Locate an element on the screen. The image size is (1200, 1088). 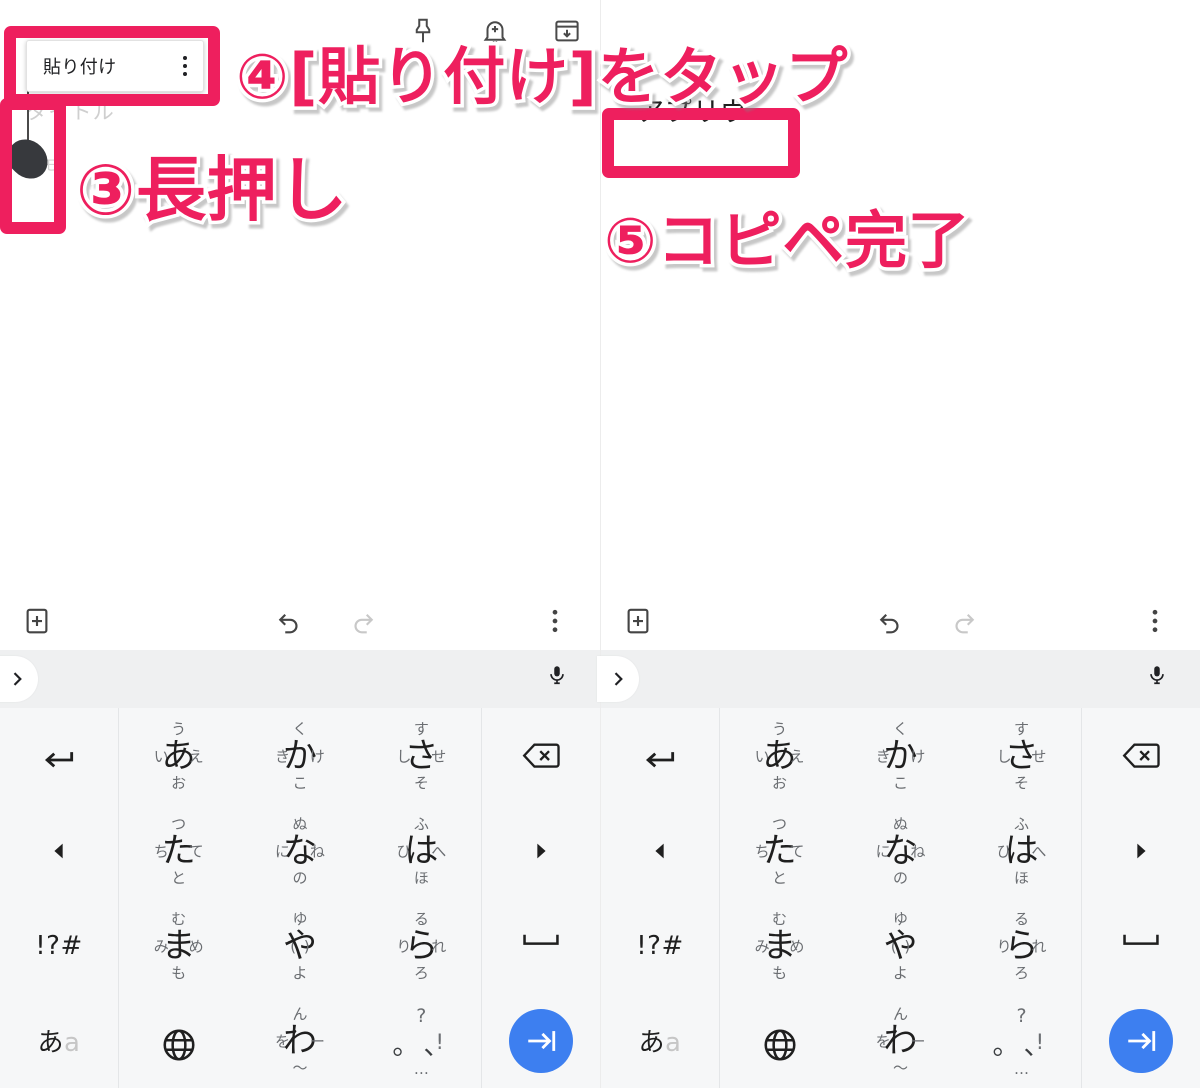
note-app-bar-right is located at coordinates (900, 31).